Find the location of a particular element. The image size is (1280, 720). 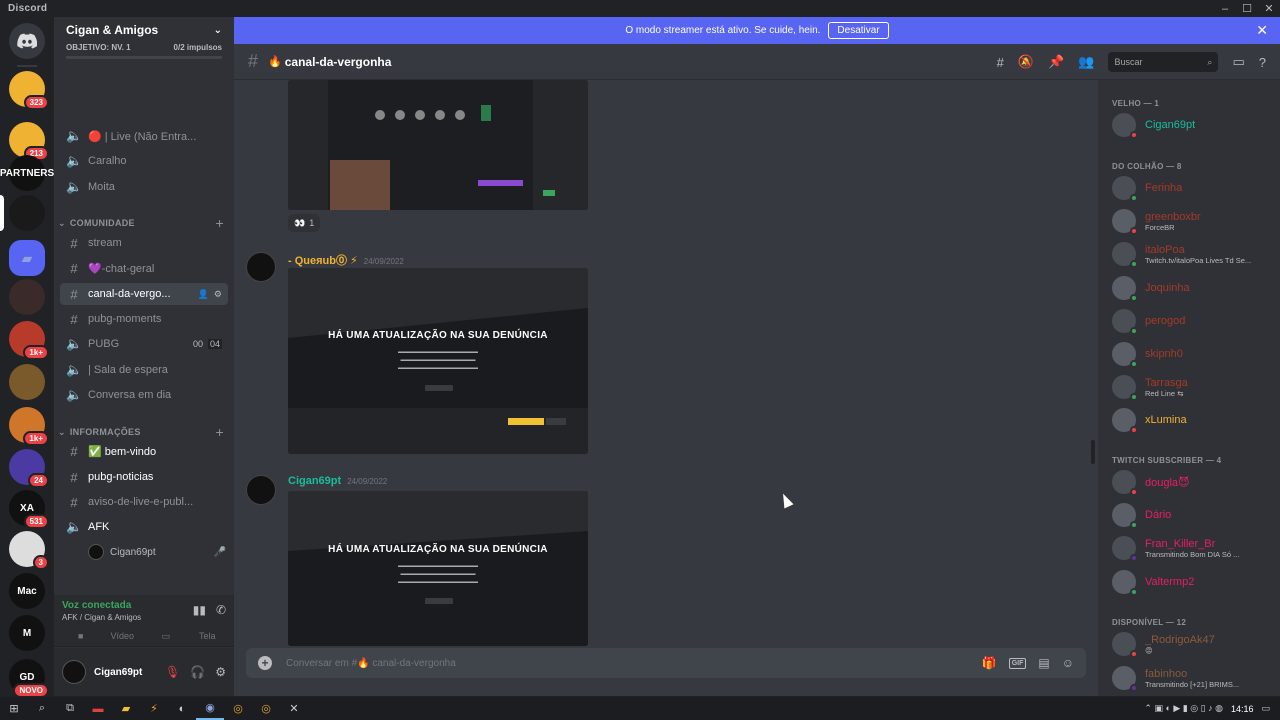

message-image is located at coordinates (438, 145).